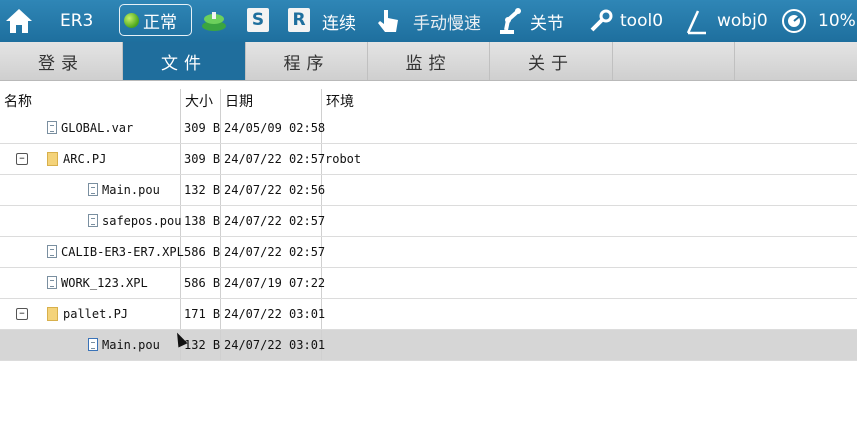  I want to click on name-cell: safepos.pou, so click(90, 221).